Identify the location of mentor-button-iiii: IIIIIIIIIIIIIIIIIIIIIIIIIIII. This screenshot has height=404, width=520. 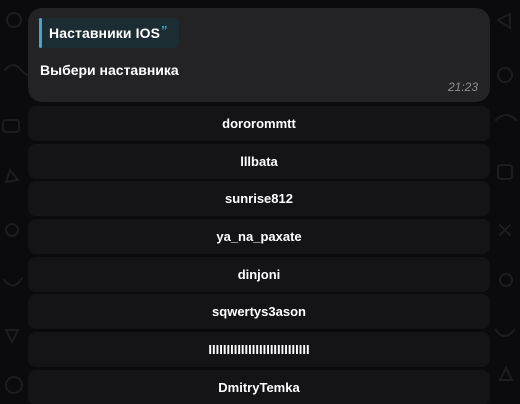
(259, 350).